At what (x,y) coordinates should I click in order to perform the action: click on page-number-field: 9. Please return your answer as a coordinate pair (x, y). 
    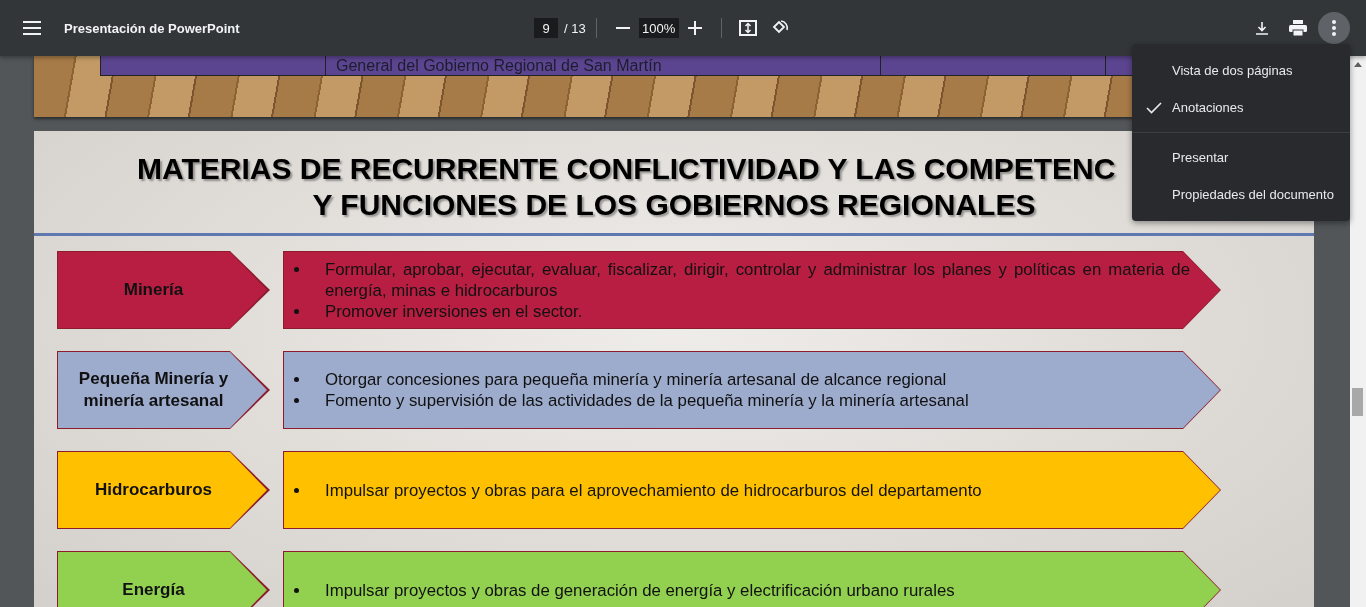
    Looking at the image, I should click on (546, 28).